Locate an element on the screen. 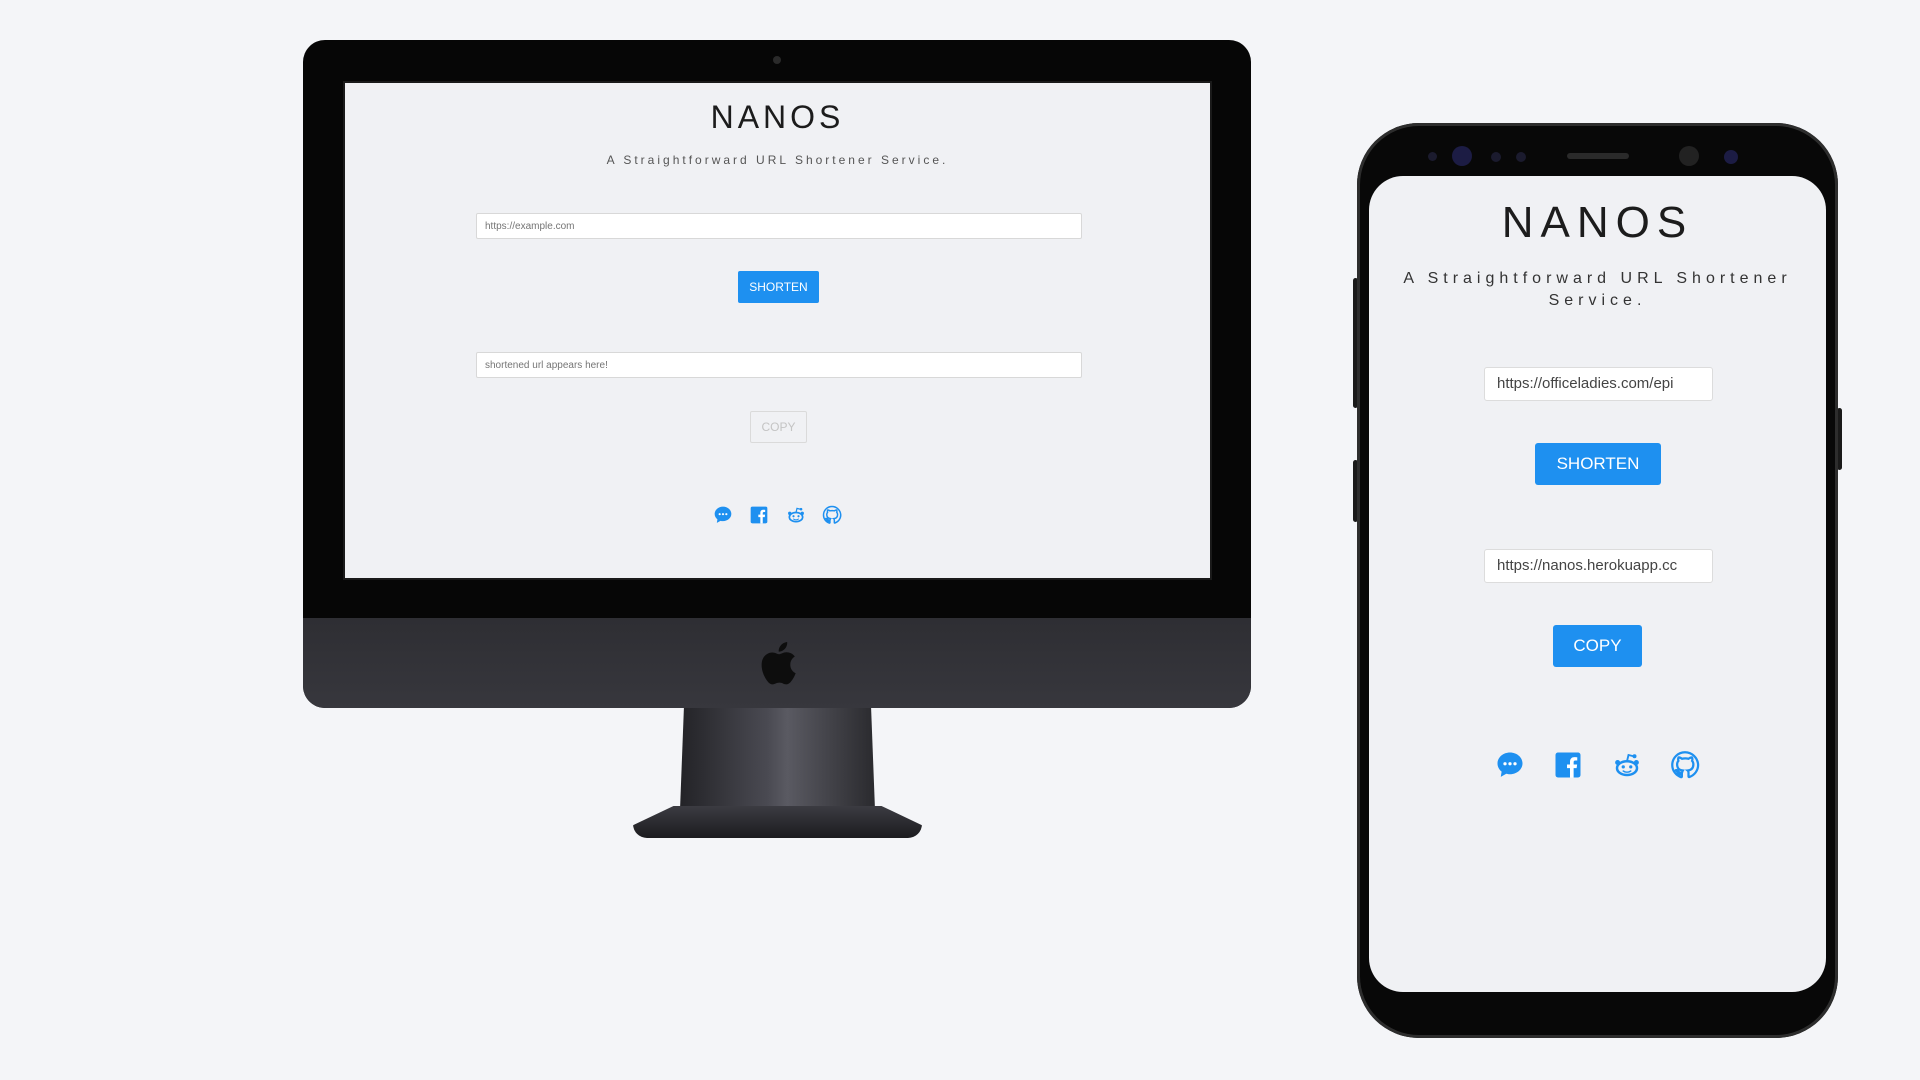  imac-stand-neck is located at coordinates (777, 759).